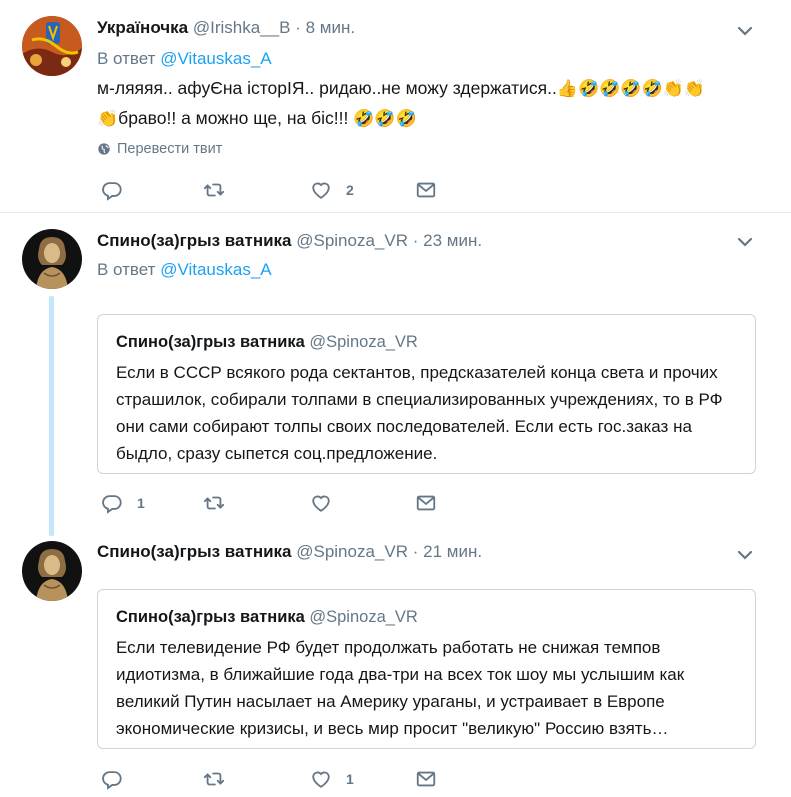 This screenshot has width=791, height=797. I want to click on translate-link: Перевести твит, so click(159, 149).